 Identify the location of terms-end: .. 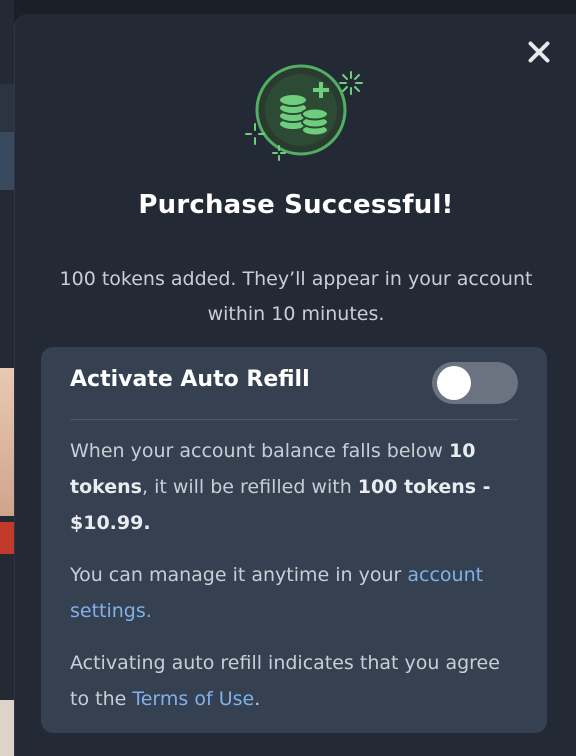
(257, 699).